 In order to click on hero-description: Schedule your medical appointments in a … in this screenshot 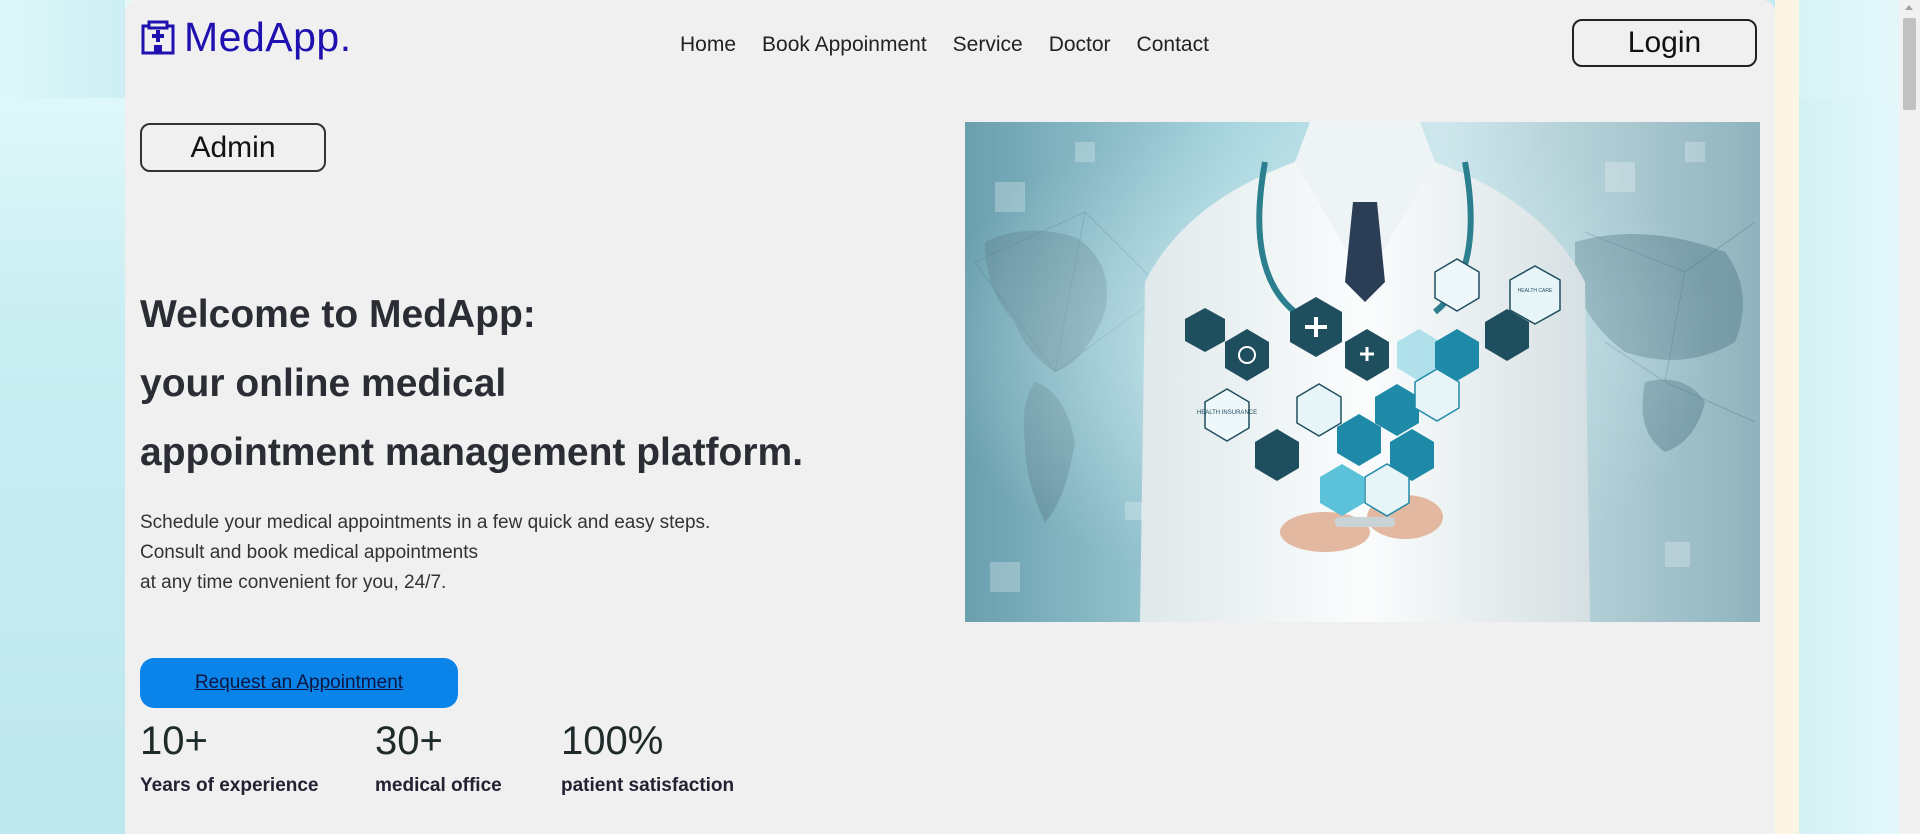, I will do `click(425, 553)`.